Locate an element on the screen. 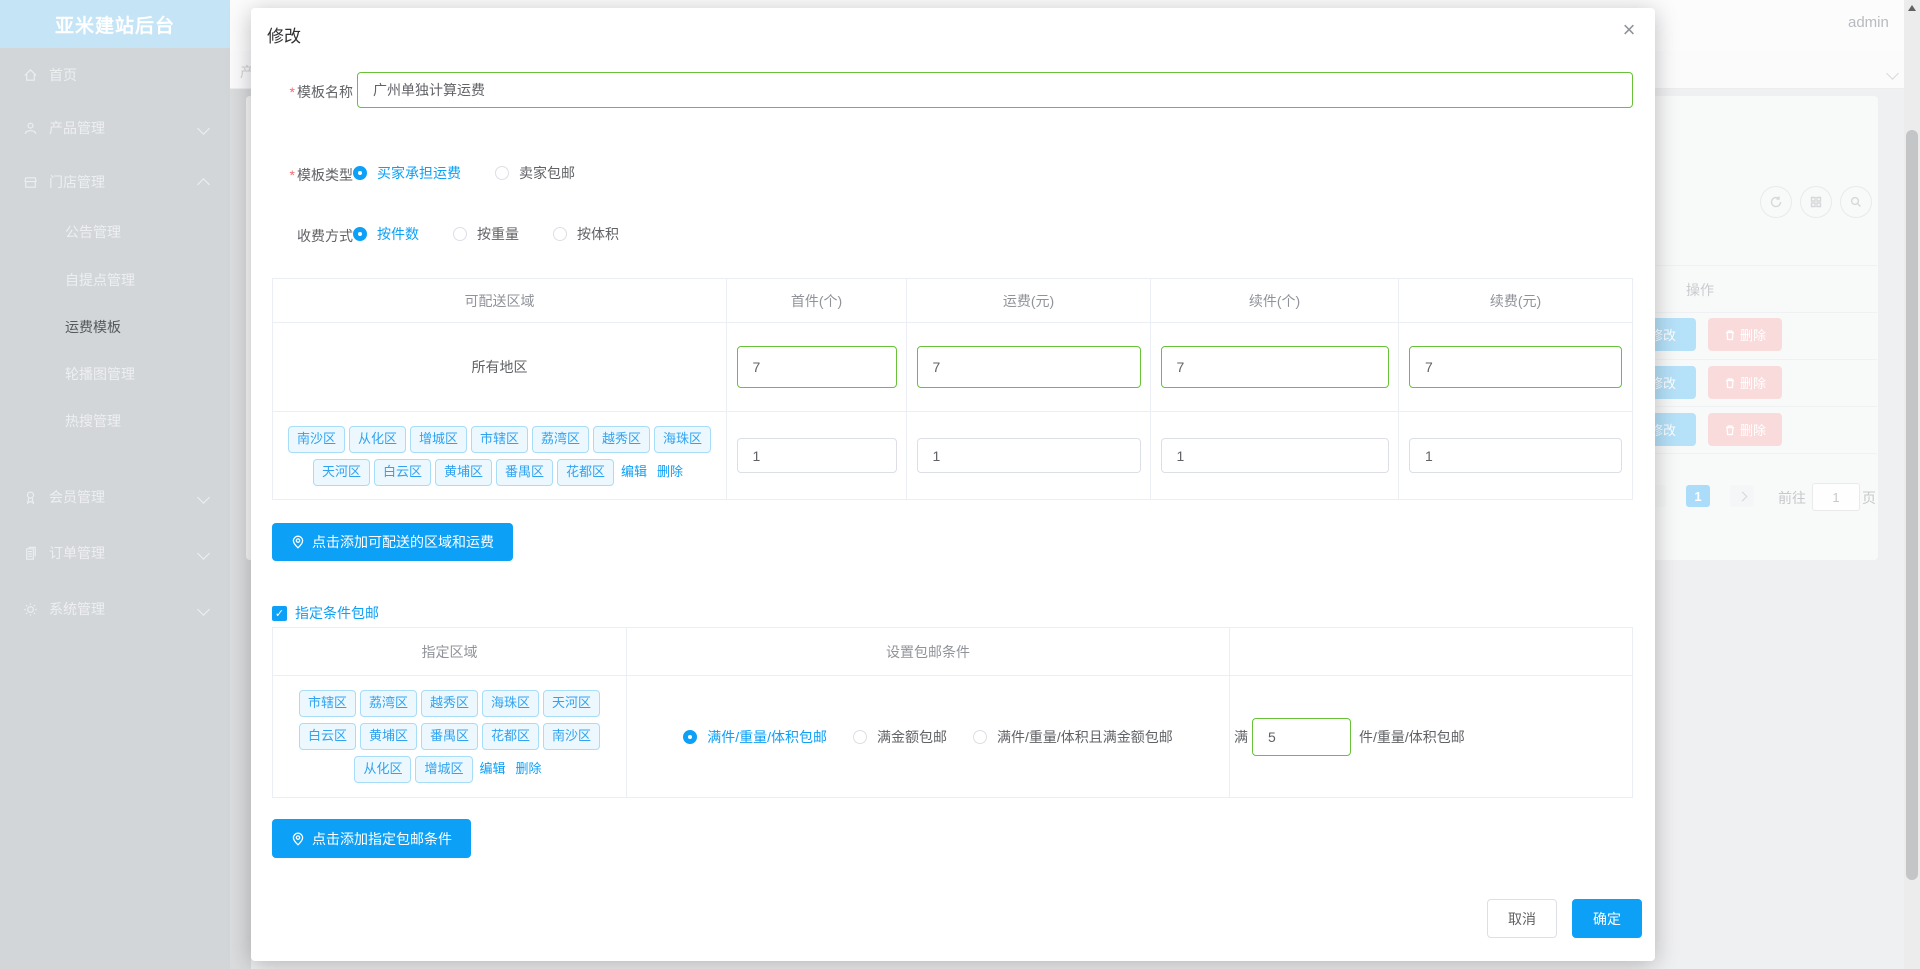 Image resolution: width=1920 pixels, height=969 pixels. radio-seller-free: 卖家包邮 is located at coordinates (535, 173).